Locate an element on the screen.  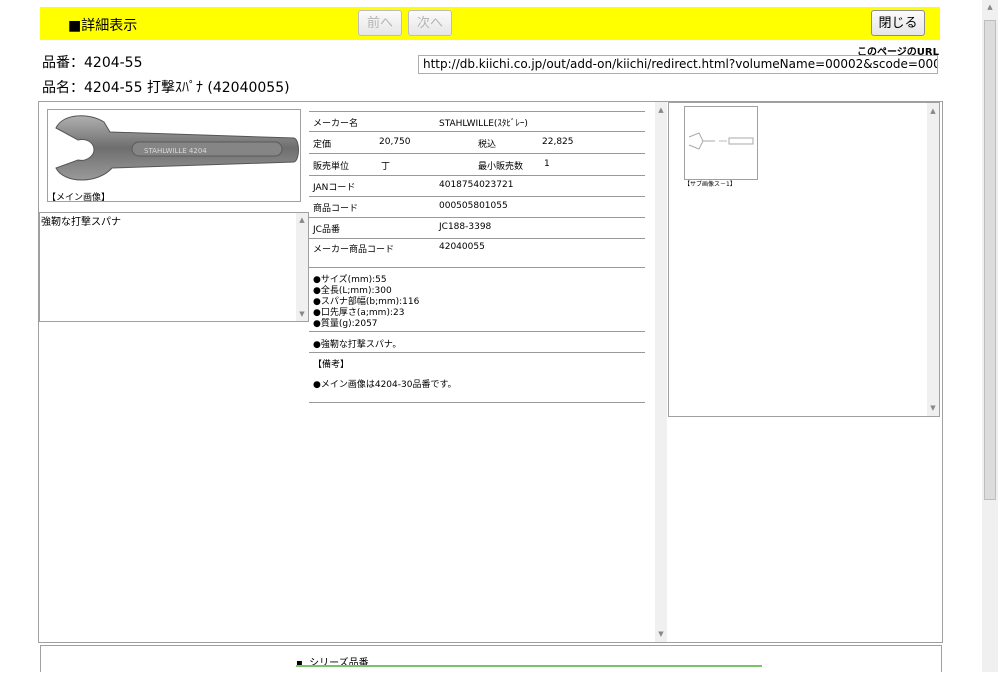
spec-label: 税込 is located at coordinates (487, 145).